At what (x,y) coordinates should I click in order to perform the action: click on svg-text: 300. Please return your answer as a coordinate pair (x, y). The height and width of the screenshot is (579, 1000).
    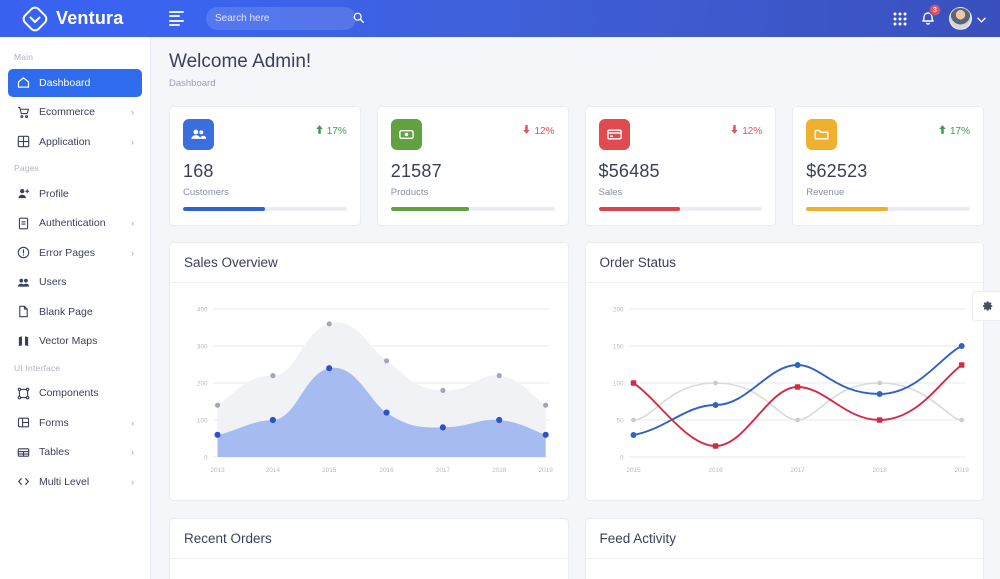
    Looking at the image, I should click on (202, 346).